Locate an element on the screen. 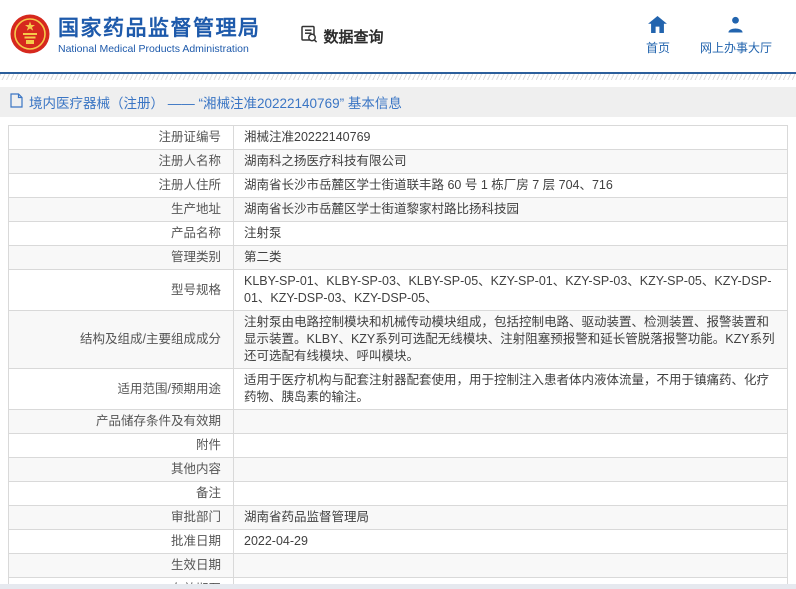 This screenshot has height=589, width=796. row-value: 湖南省长沙市岳麓区学士街道联丰路 60 号 1 栋厂房 7 层 704、716 is located at coordinates (510, 185).